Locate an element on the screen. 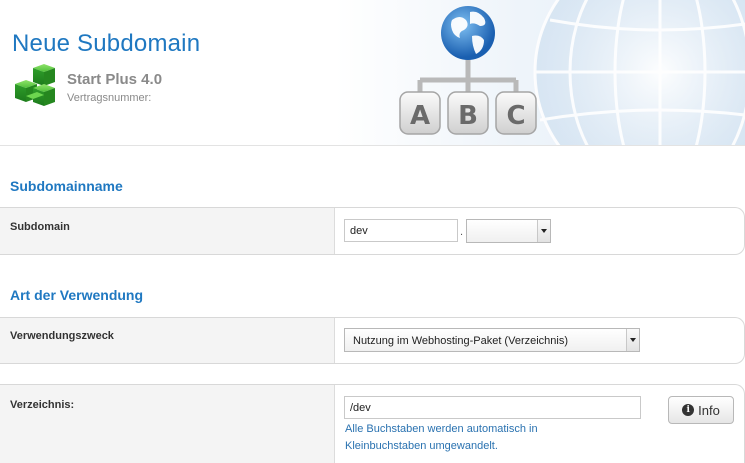 This screenshot has height=463, width=745. hero-letter-b: B is located at coordinates (468, 116).